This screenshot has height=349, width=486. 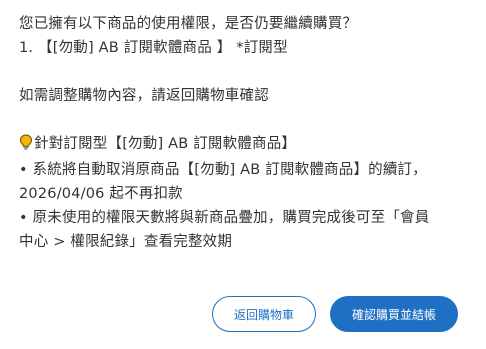 I want to click on confirm-checkout-button: 確認購買並結帳, so click(x=394, y=314).